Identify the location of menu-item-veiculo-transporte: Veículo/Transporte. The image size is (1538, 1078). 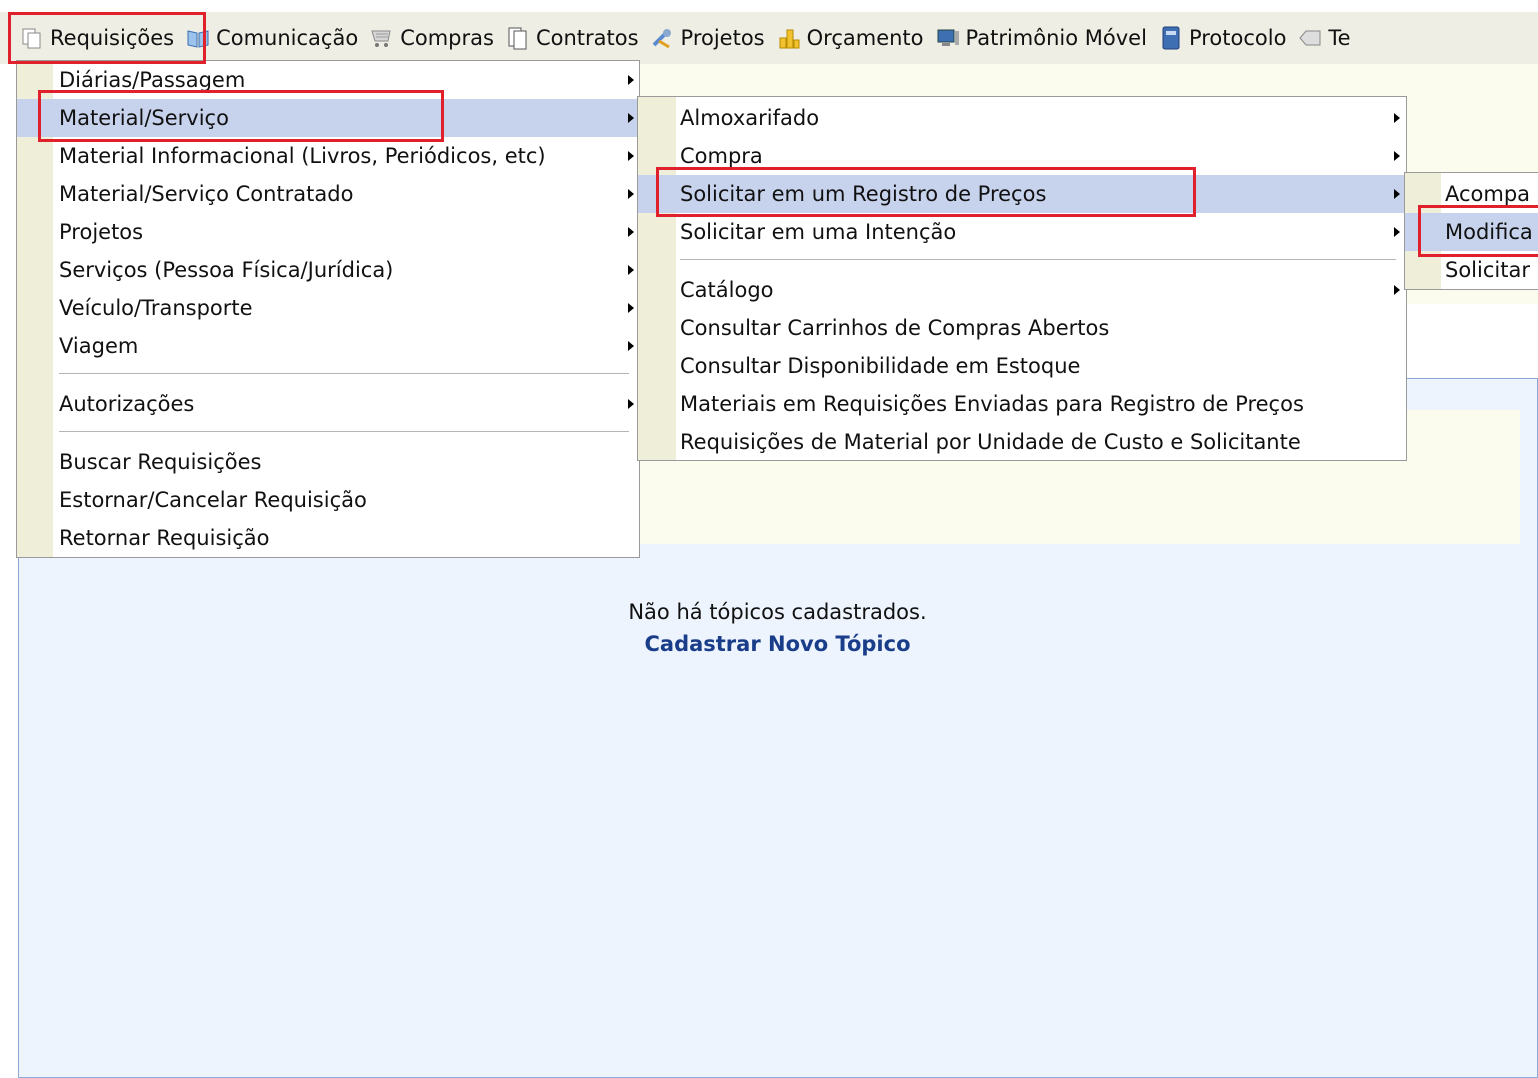
(328, 308).